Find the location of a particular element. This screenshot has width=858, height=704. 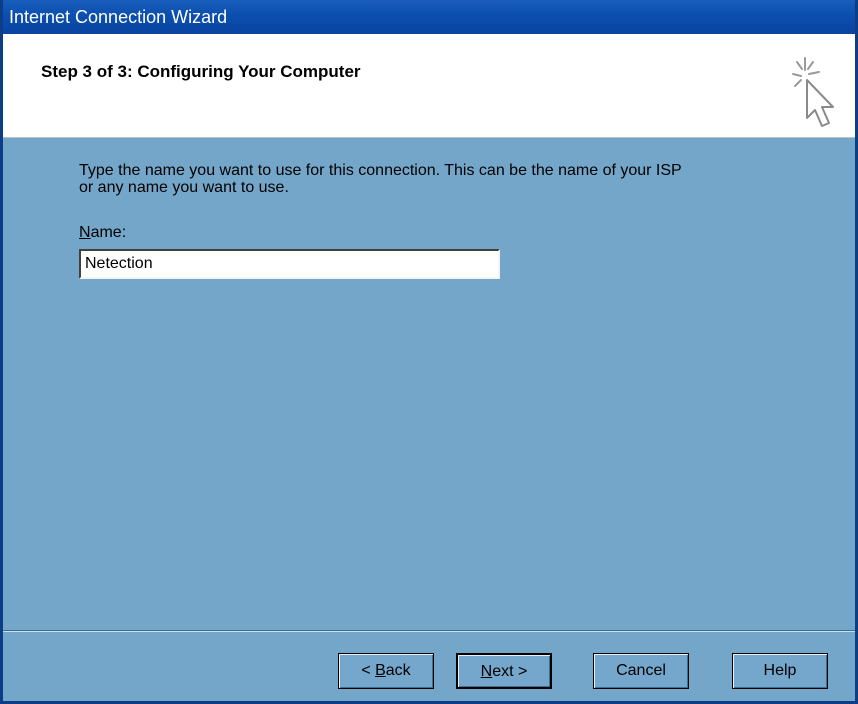

back-button-prefix: < is located at coordinates (368, 670).